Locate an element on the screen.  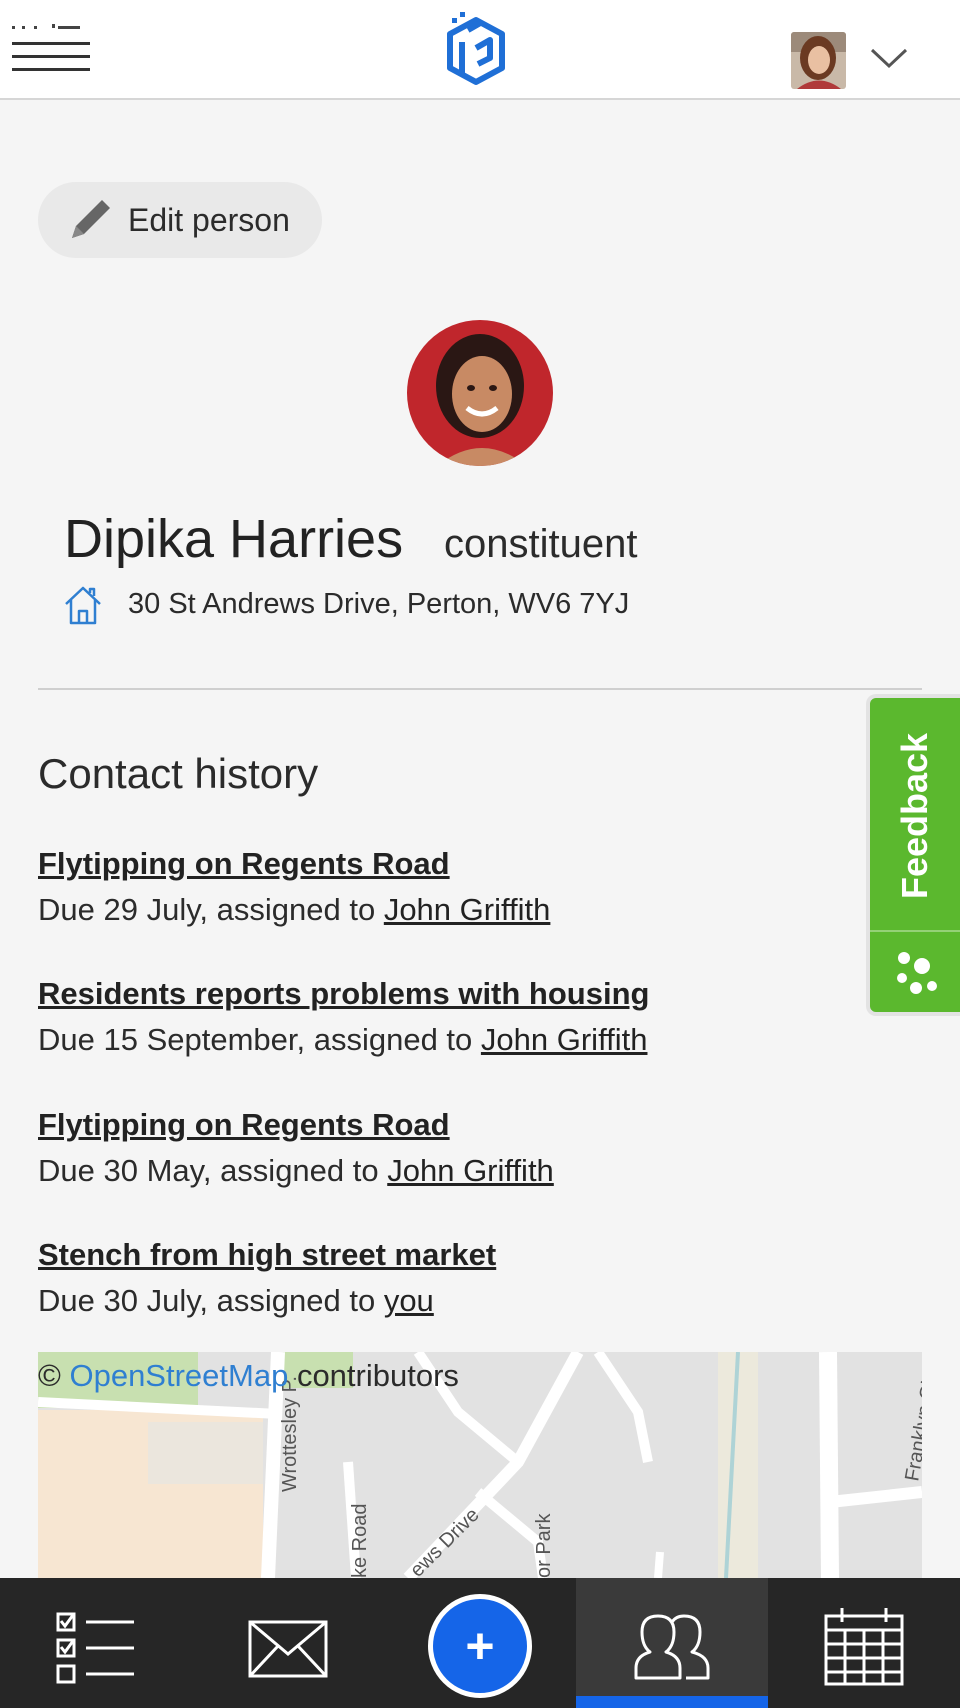
history-item-title: Stench from high street market is located at coordinates (448, 1255).